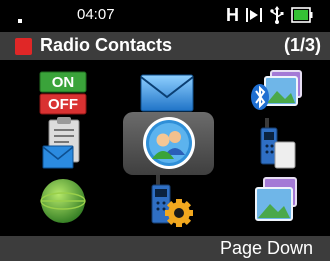 The height and width of the screenshot is (261, 330). I want to click on h-indicator: H, so click(232, 15).